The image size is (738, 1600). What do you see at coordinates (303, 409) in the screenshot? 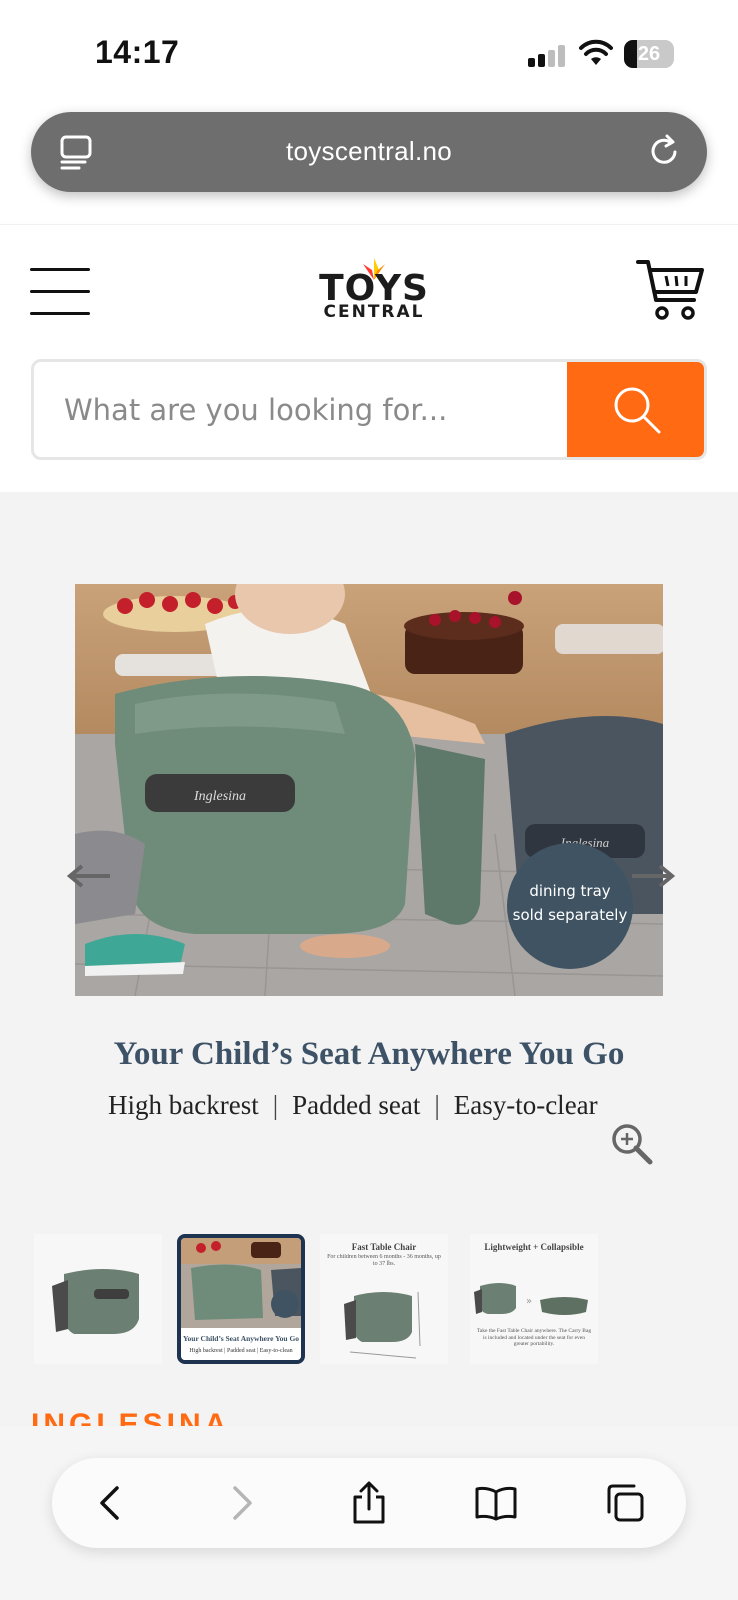
I see `search-input` at bounding box center [303, 409].